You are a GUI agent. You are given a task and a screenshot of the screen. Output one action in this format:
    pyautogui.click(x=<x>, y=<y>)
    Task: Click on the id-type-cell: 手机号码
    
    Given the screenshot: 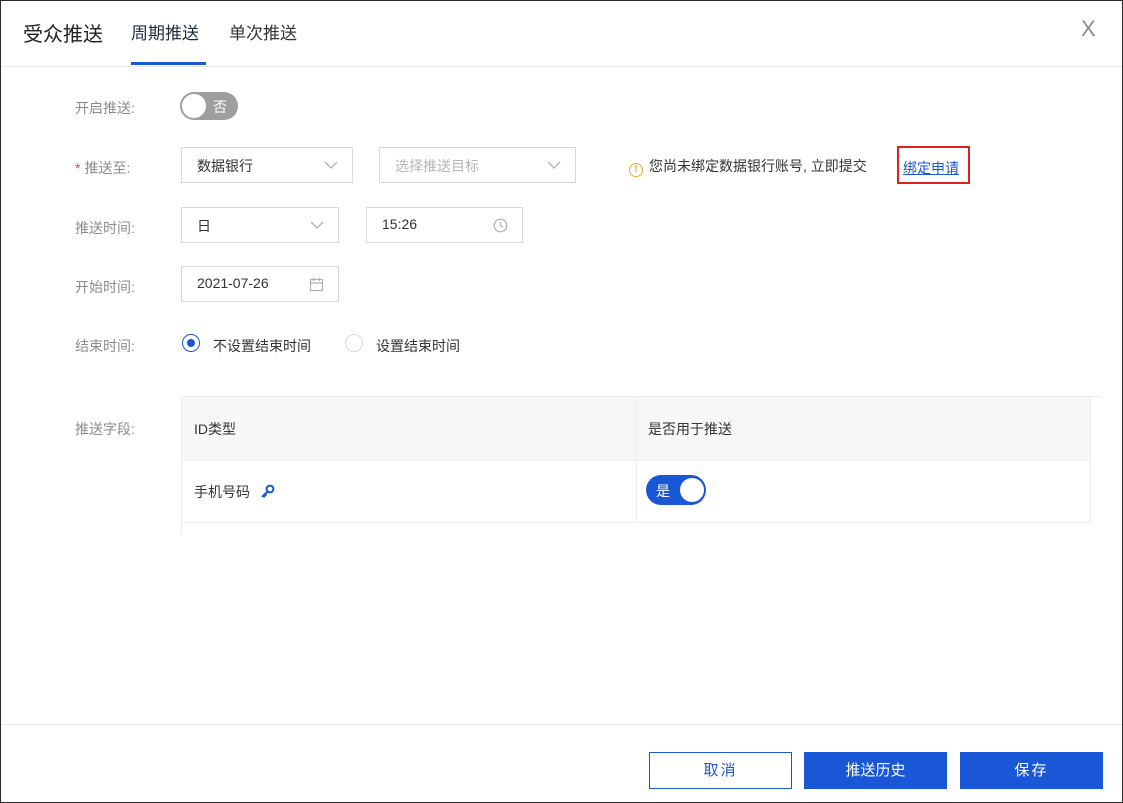 What is the action you would take?
    pyautogui.click(x=234, y=492)
    